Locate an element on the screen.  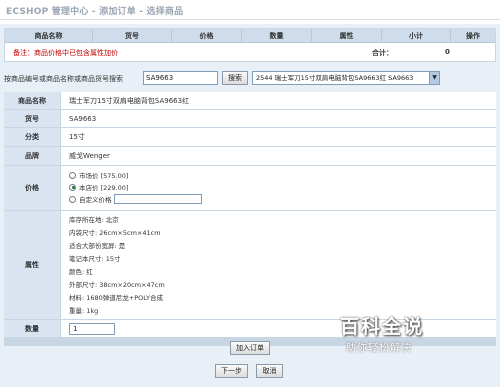
price-note: 备注：商品价格中已包含属性加价 is located at coordinates (65, 53).